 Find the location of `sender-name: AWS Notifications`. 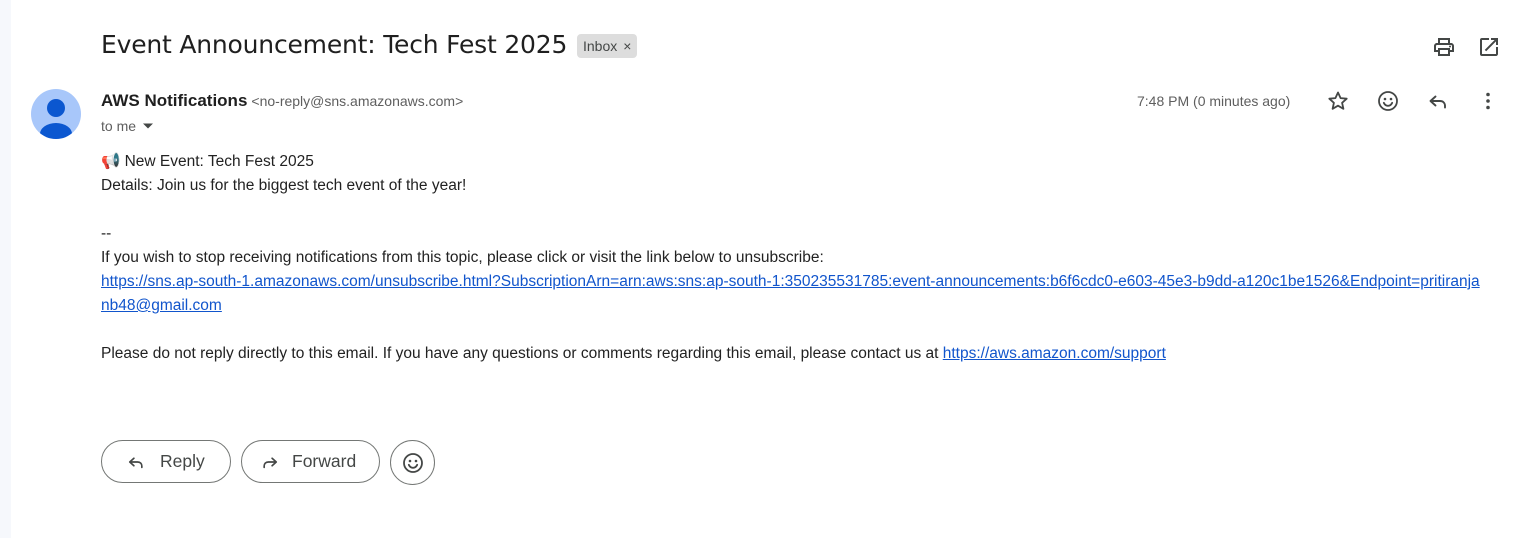

sender-name: AWS Notifications is located at coordinates (174, 100).